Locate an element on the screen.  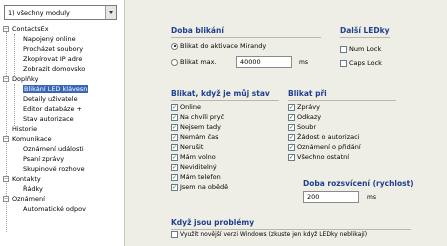
checkbox-status-free-for-chat: ✓ Mám volno is located at coordinates (193, 157).